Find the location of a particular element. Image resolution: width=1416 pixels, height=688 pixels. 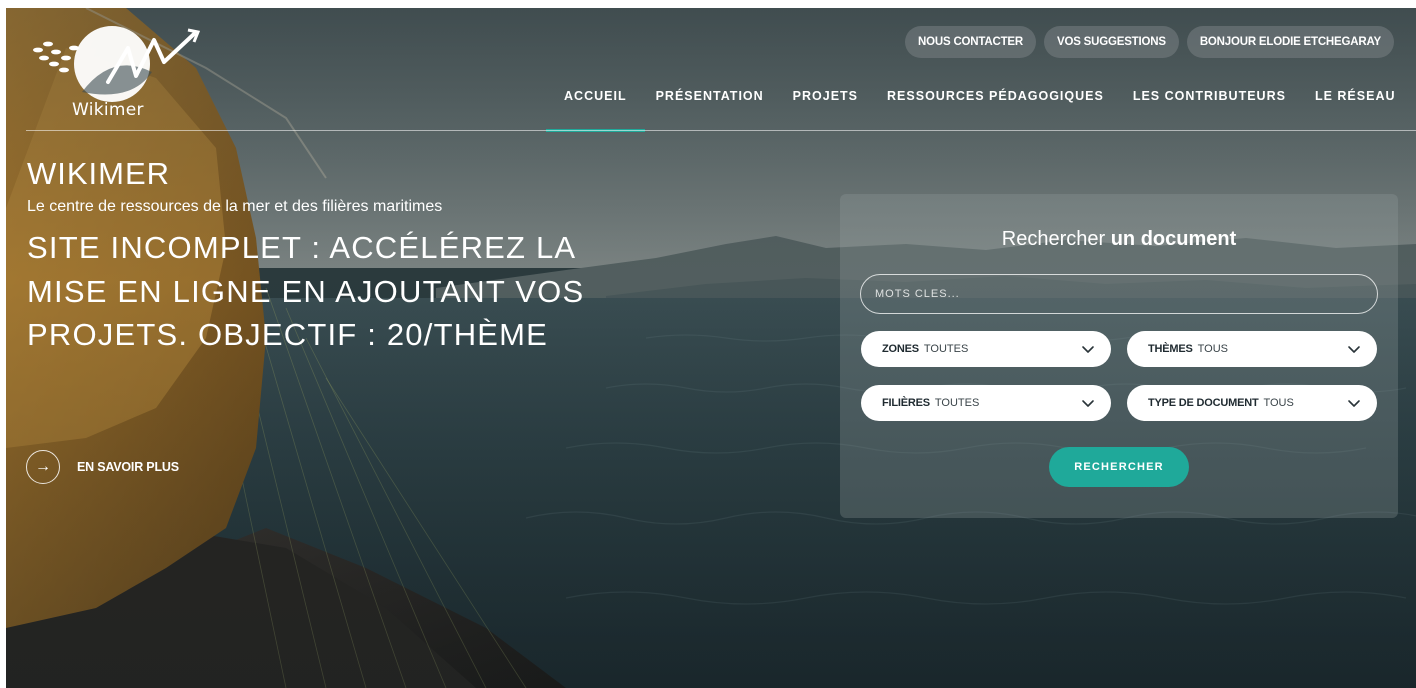

document-type-select-label: TYPE DE DOCUMENT is located at coordinates (1203, 403).